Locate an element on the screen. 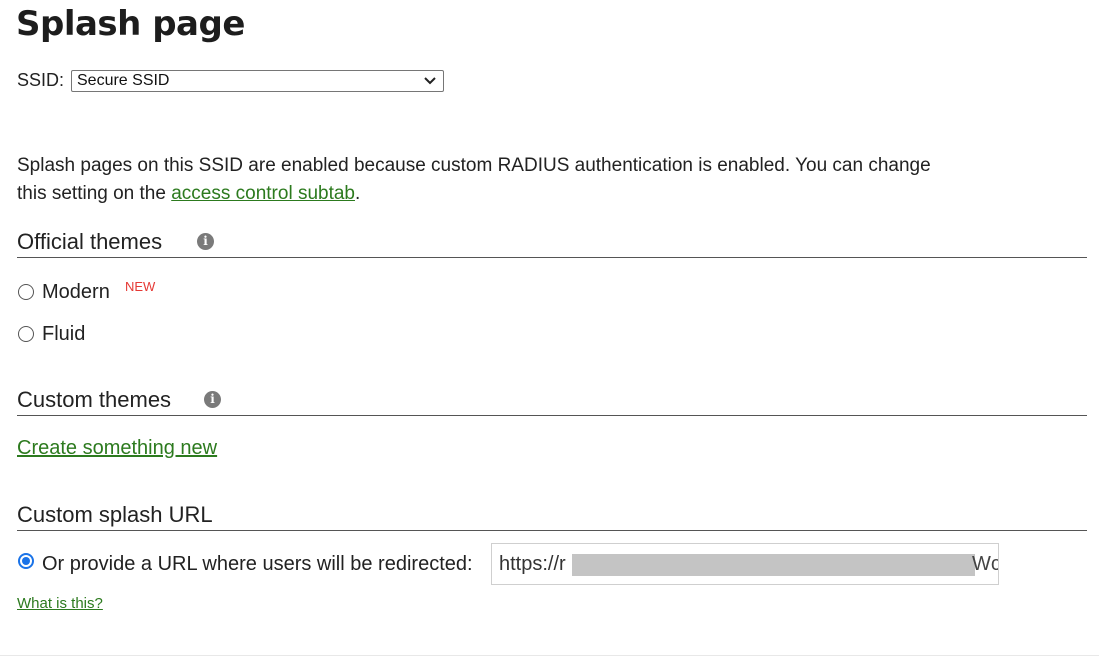 The height and width of the screenshot is (658, 1099). official-themes-title: Official themes is located at coordinates (90, 241).